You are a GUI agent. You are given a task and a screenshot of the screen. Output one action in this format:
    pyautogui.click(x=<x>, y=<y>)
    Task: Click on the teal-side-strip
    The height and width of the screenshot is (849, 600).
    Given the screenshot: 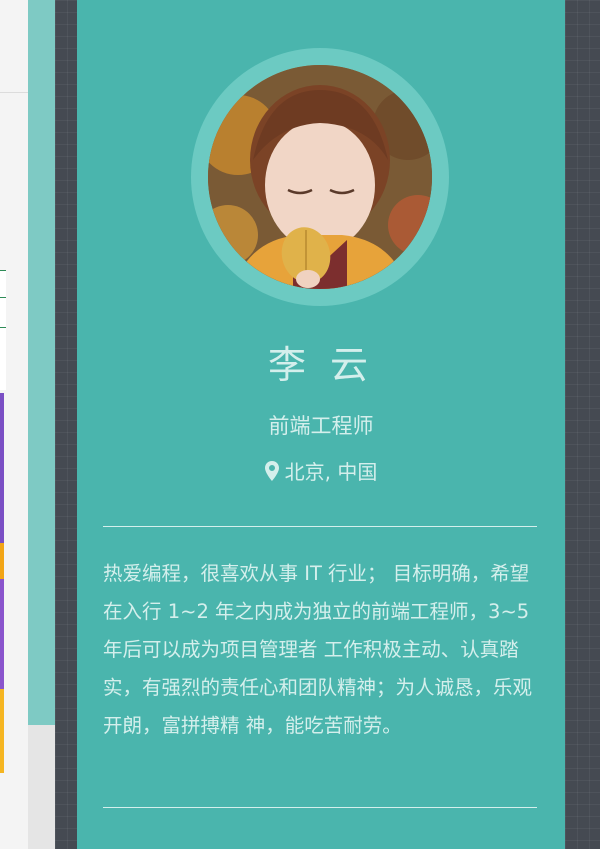 What is the action you would take?
    pyautogui.click(x=41, y=362)
    